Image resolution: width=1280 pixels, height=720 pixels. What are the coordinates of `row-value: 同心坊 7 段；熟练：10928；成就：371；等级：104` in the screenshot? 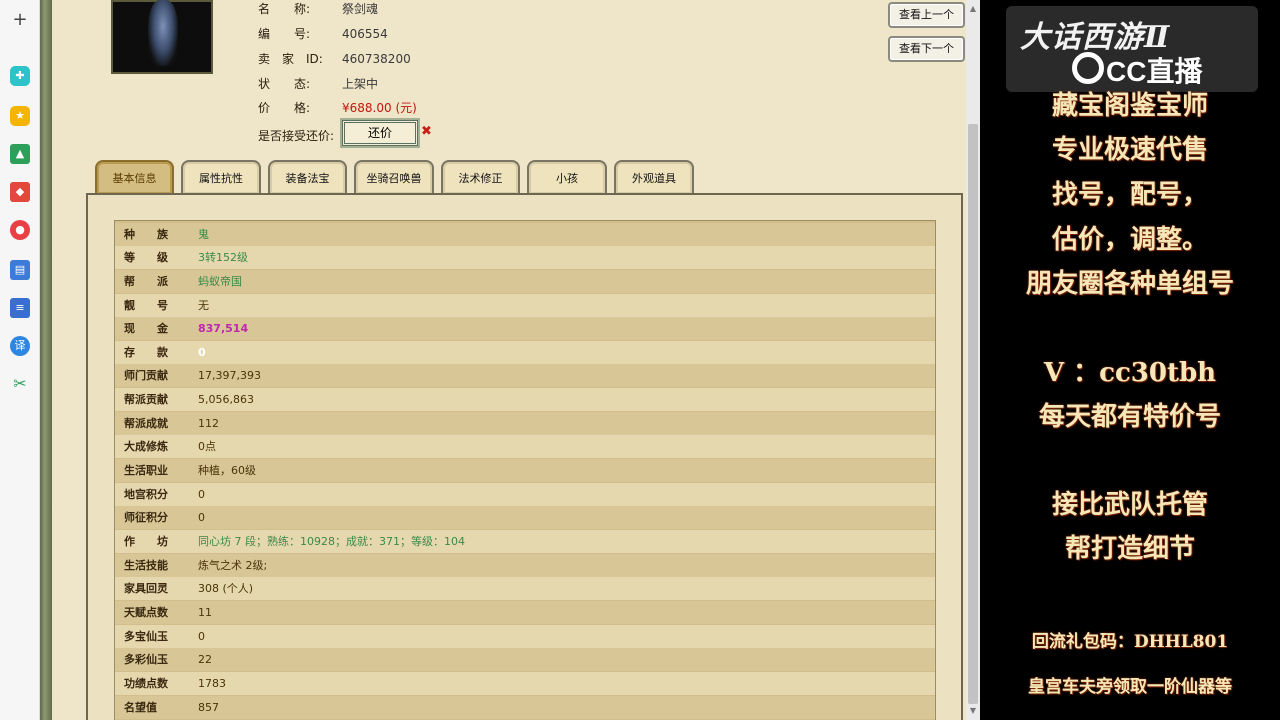 It's located at (331, 541).